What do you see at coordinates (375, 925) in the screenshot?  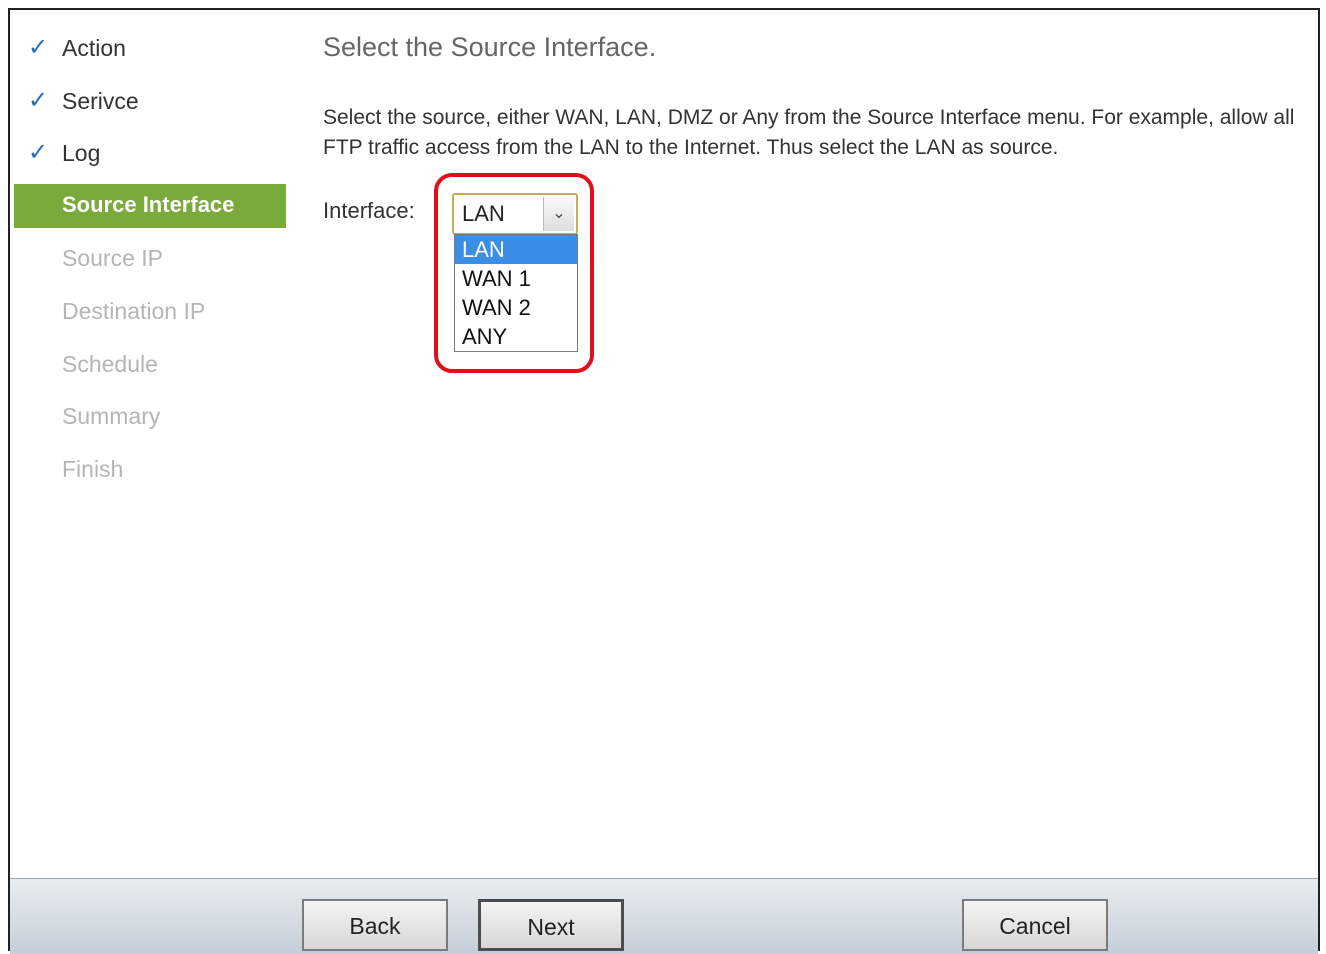 I see `back-button: Back` at bounding box center [375, 925].